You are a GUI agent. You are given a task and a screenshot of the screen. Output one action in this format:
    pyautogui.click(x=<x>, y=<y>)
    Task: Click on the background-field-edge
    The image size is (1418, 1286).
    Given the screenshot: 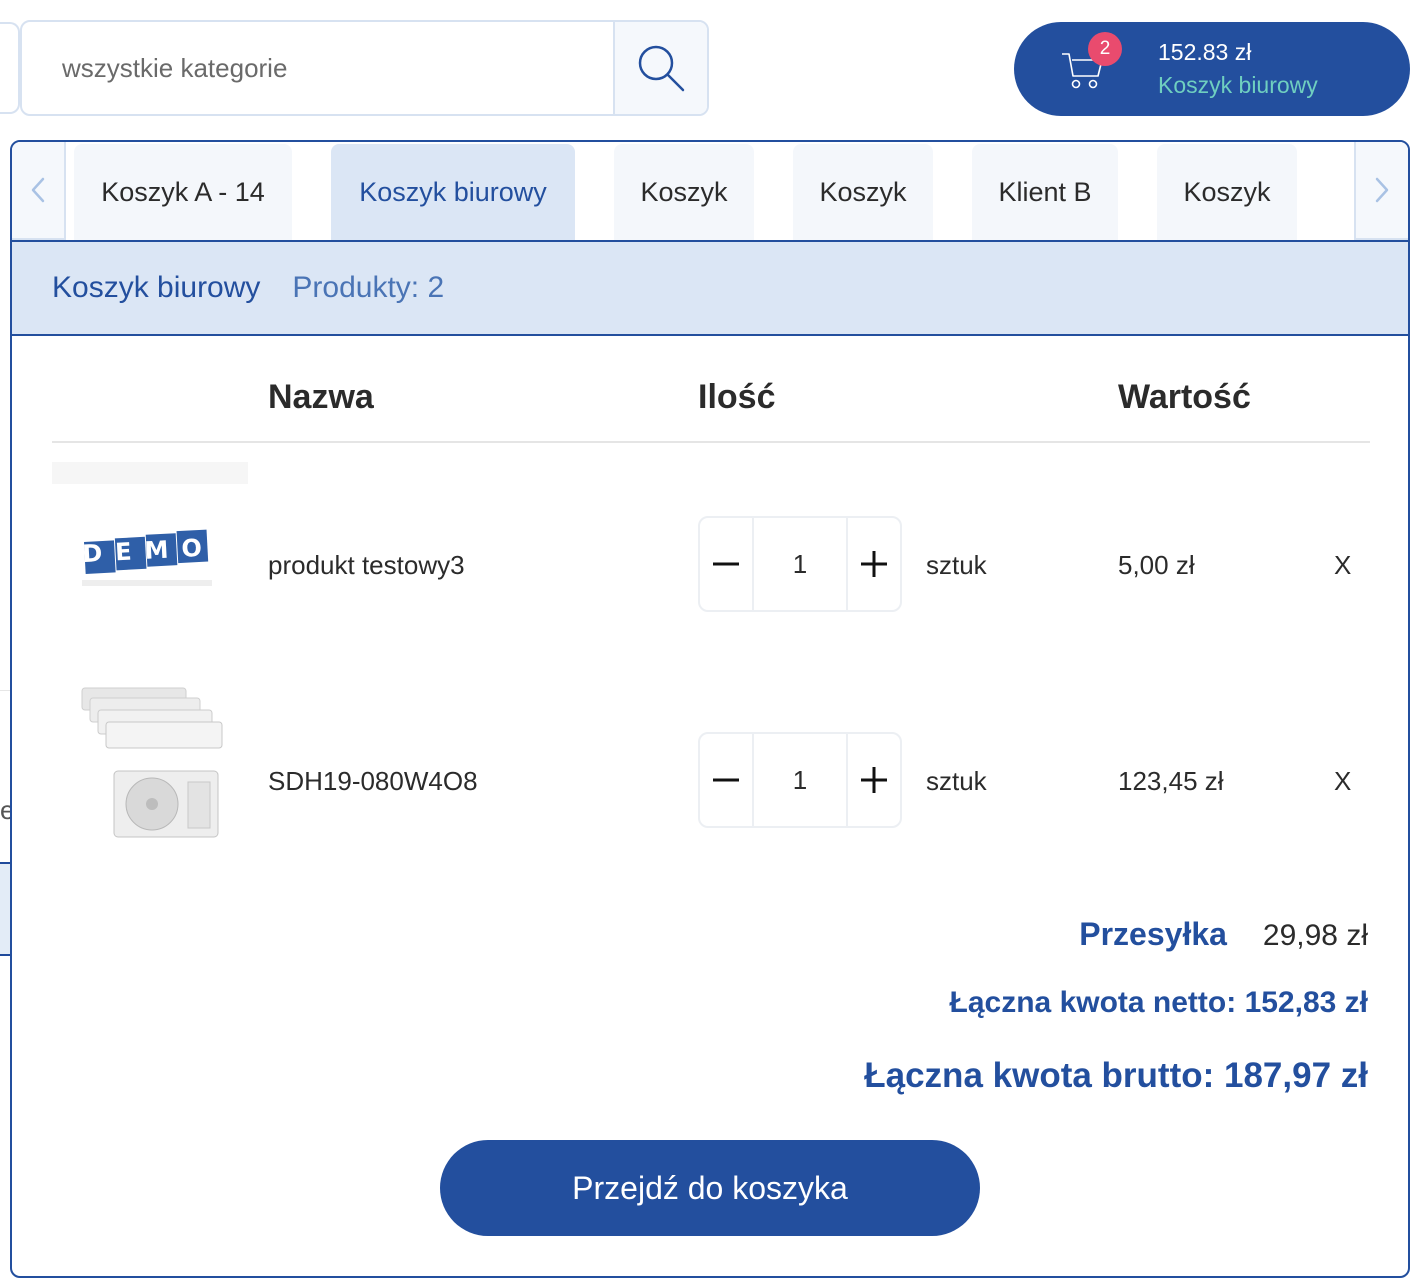 What is the action you would take?
    pyautogui.click(x=10, y=68)
    